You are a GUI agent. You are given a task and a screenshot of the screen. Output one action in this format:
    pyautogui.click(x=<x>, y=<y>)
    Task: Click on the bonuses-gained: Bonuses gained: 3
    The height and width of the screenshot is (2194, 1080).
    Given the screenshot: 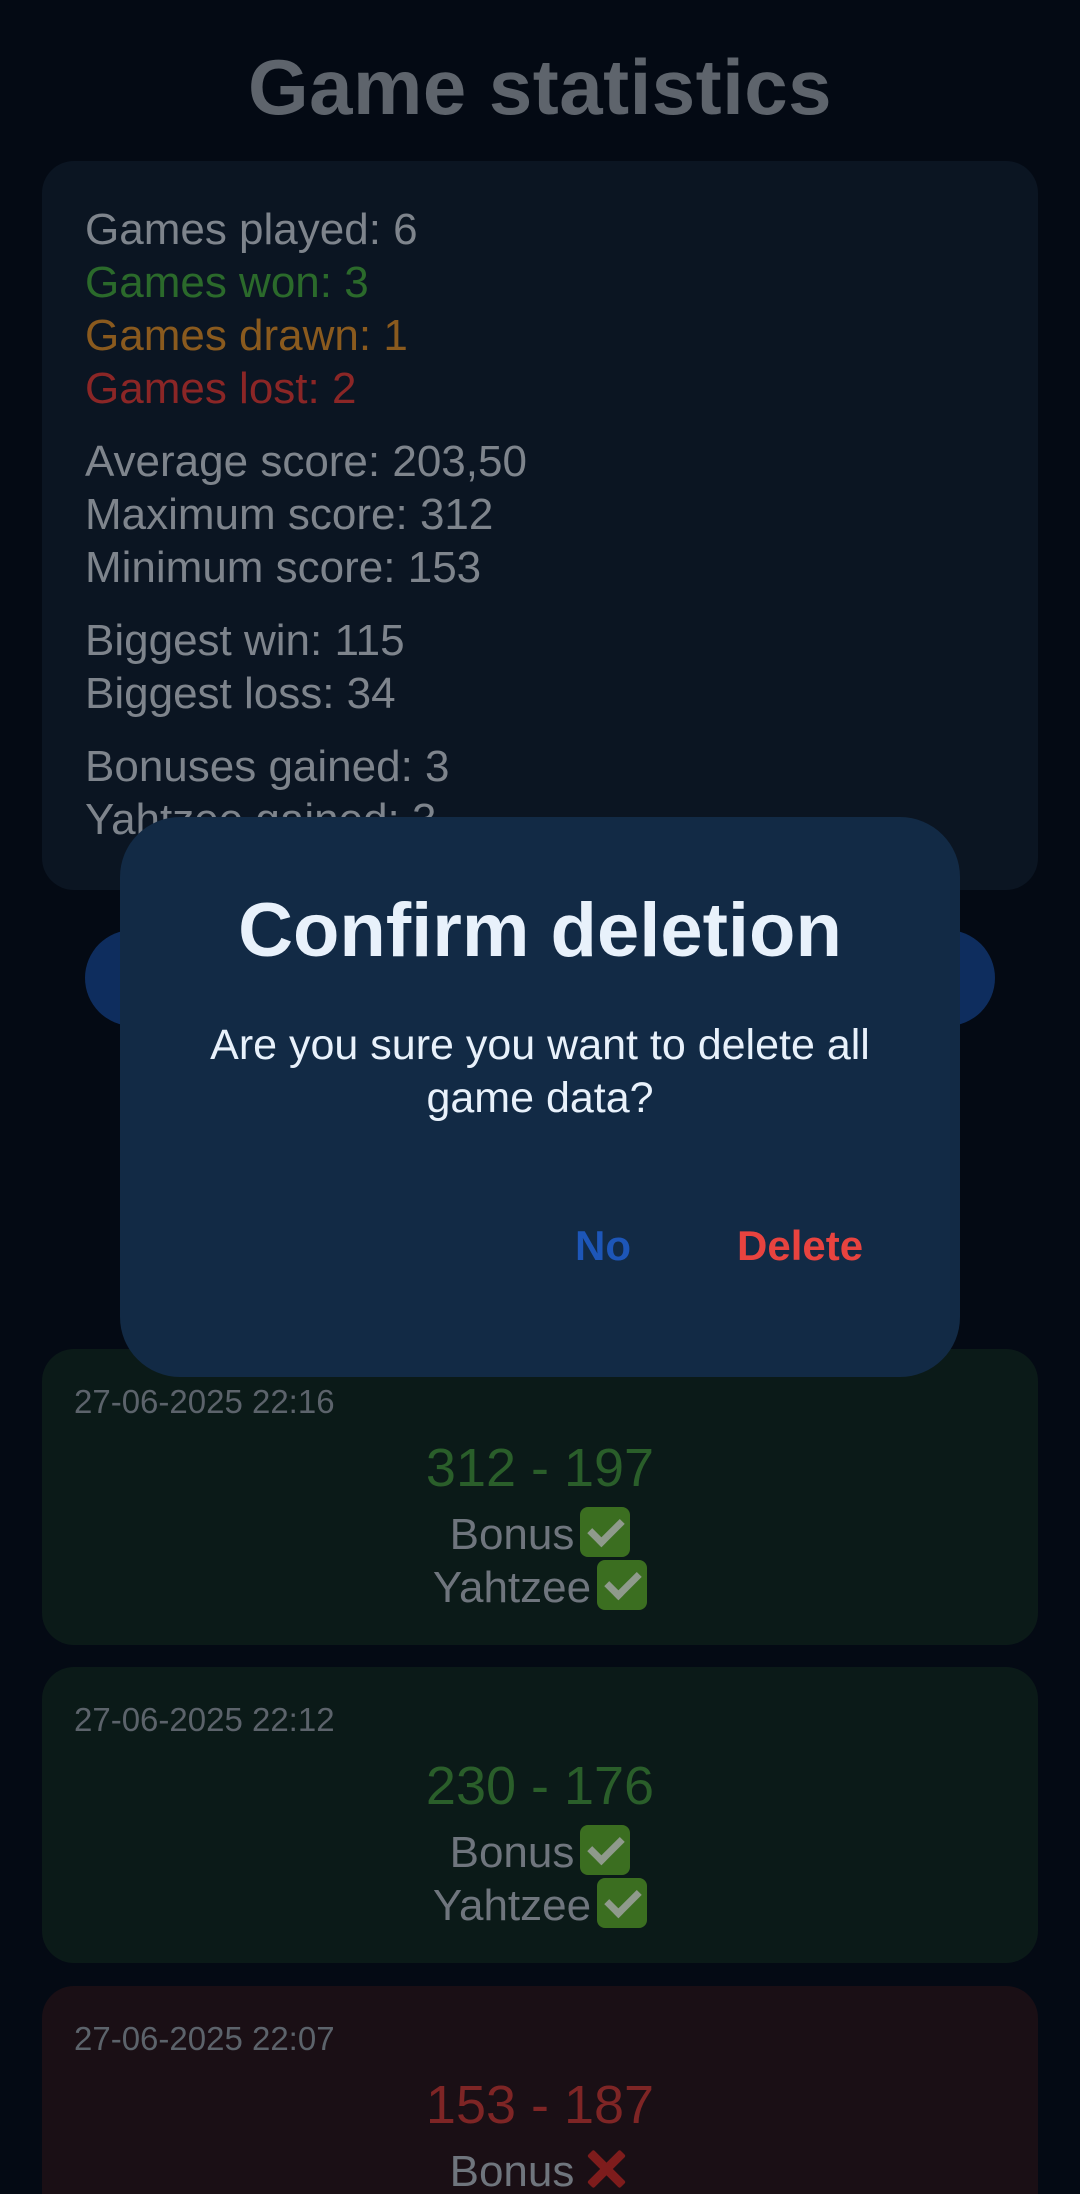 What is the action you would take?
    pyautogui.click(x=267, y=766)
    